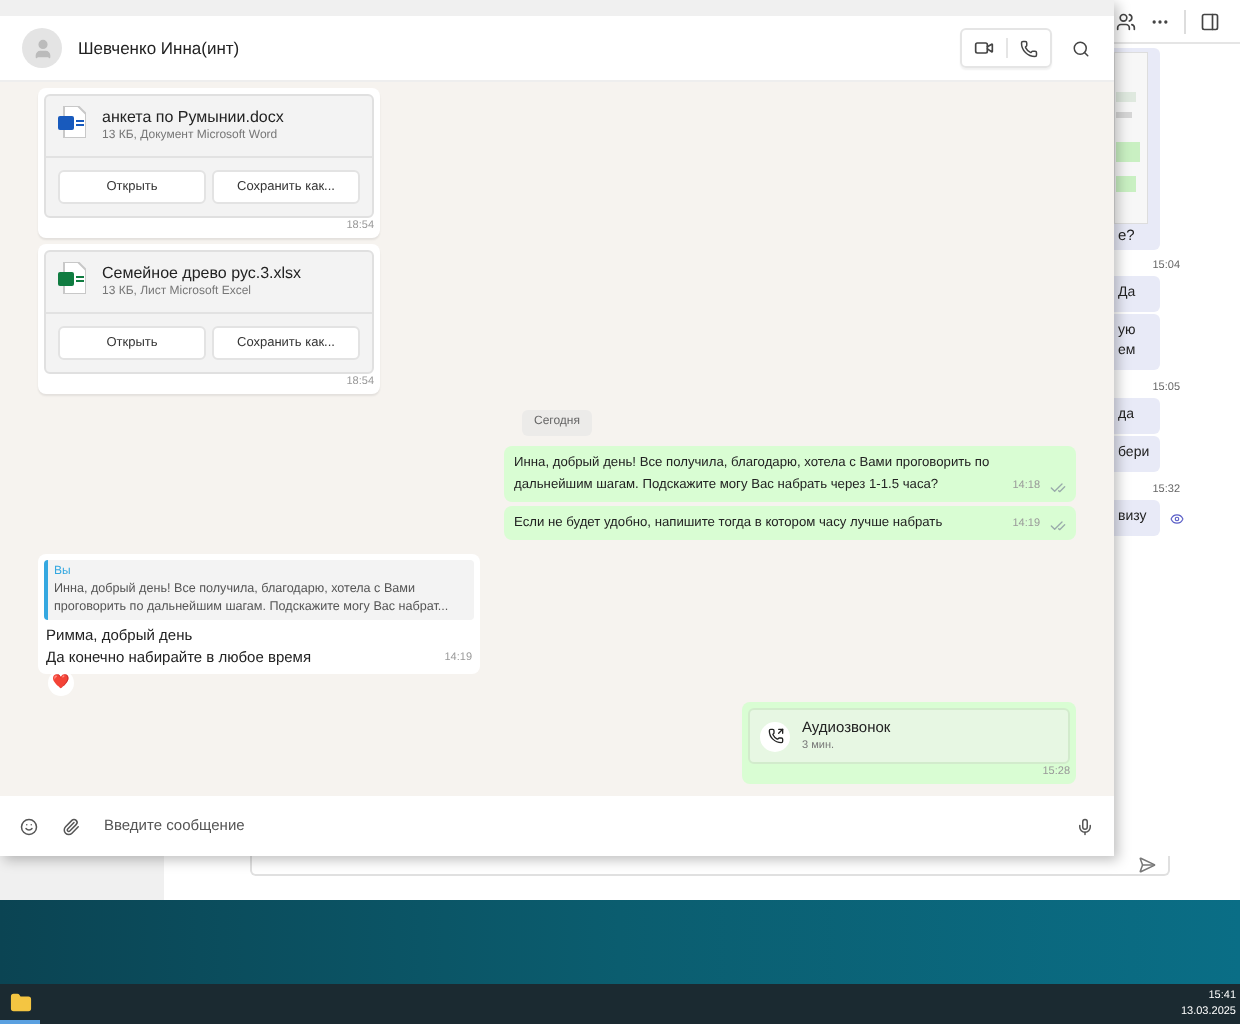 The height and width of the screenshot is (1024, 1240). What do you see at coordinates (519, 48) in the screenshot?
I see `contact-name: Шевченко Инна(инт)` at bounding box center [519, 48].